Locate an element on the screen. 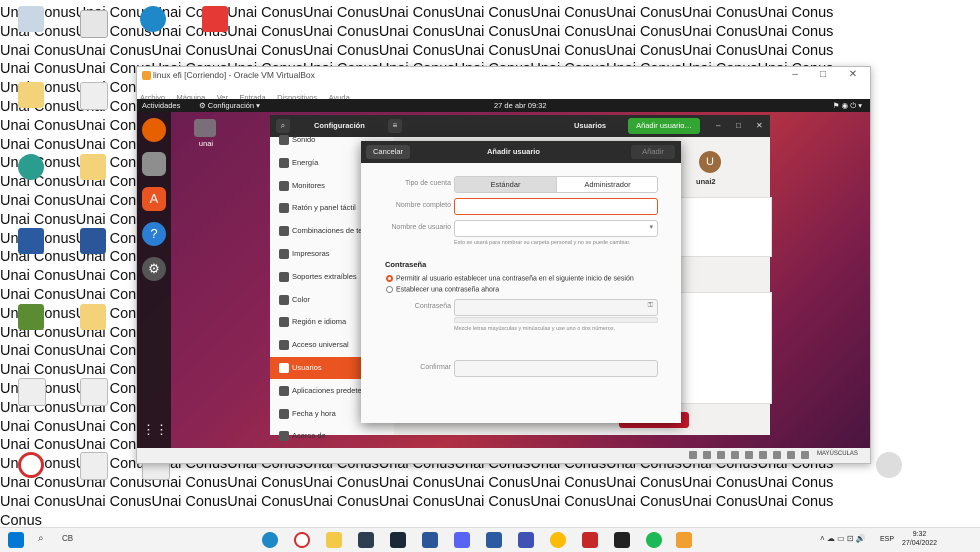  close-icon: ✕ is located at coordinates (759, 125).